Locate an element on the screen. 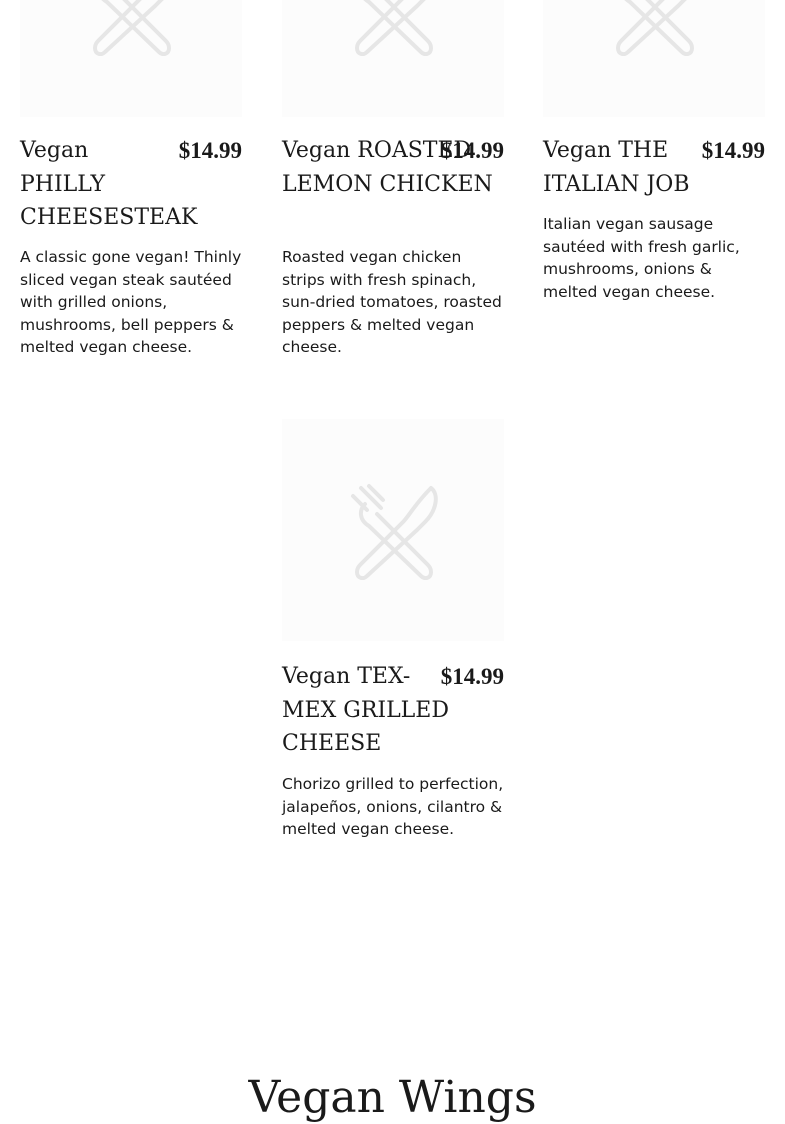 This screenshot has width=785, height=1124. menu-item-name: Vegan THE ITALIAN JOB is located at coordinates (616, 167).